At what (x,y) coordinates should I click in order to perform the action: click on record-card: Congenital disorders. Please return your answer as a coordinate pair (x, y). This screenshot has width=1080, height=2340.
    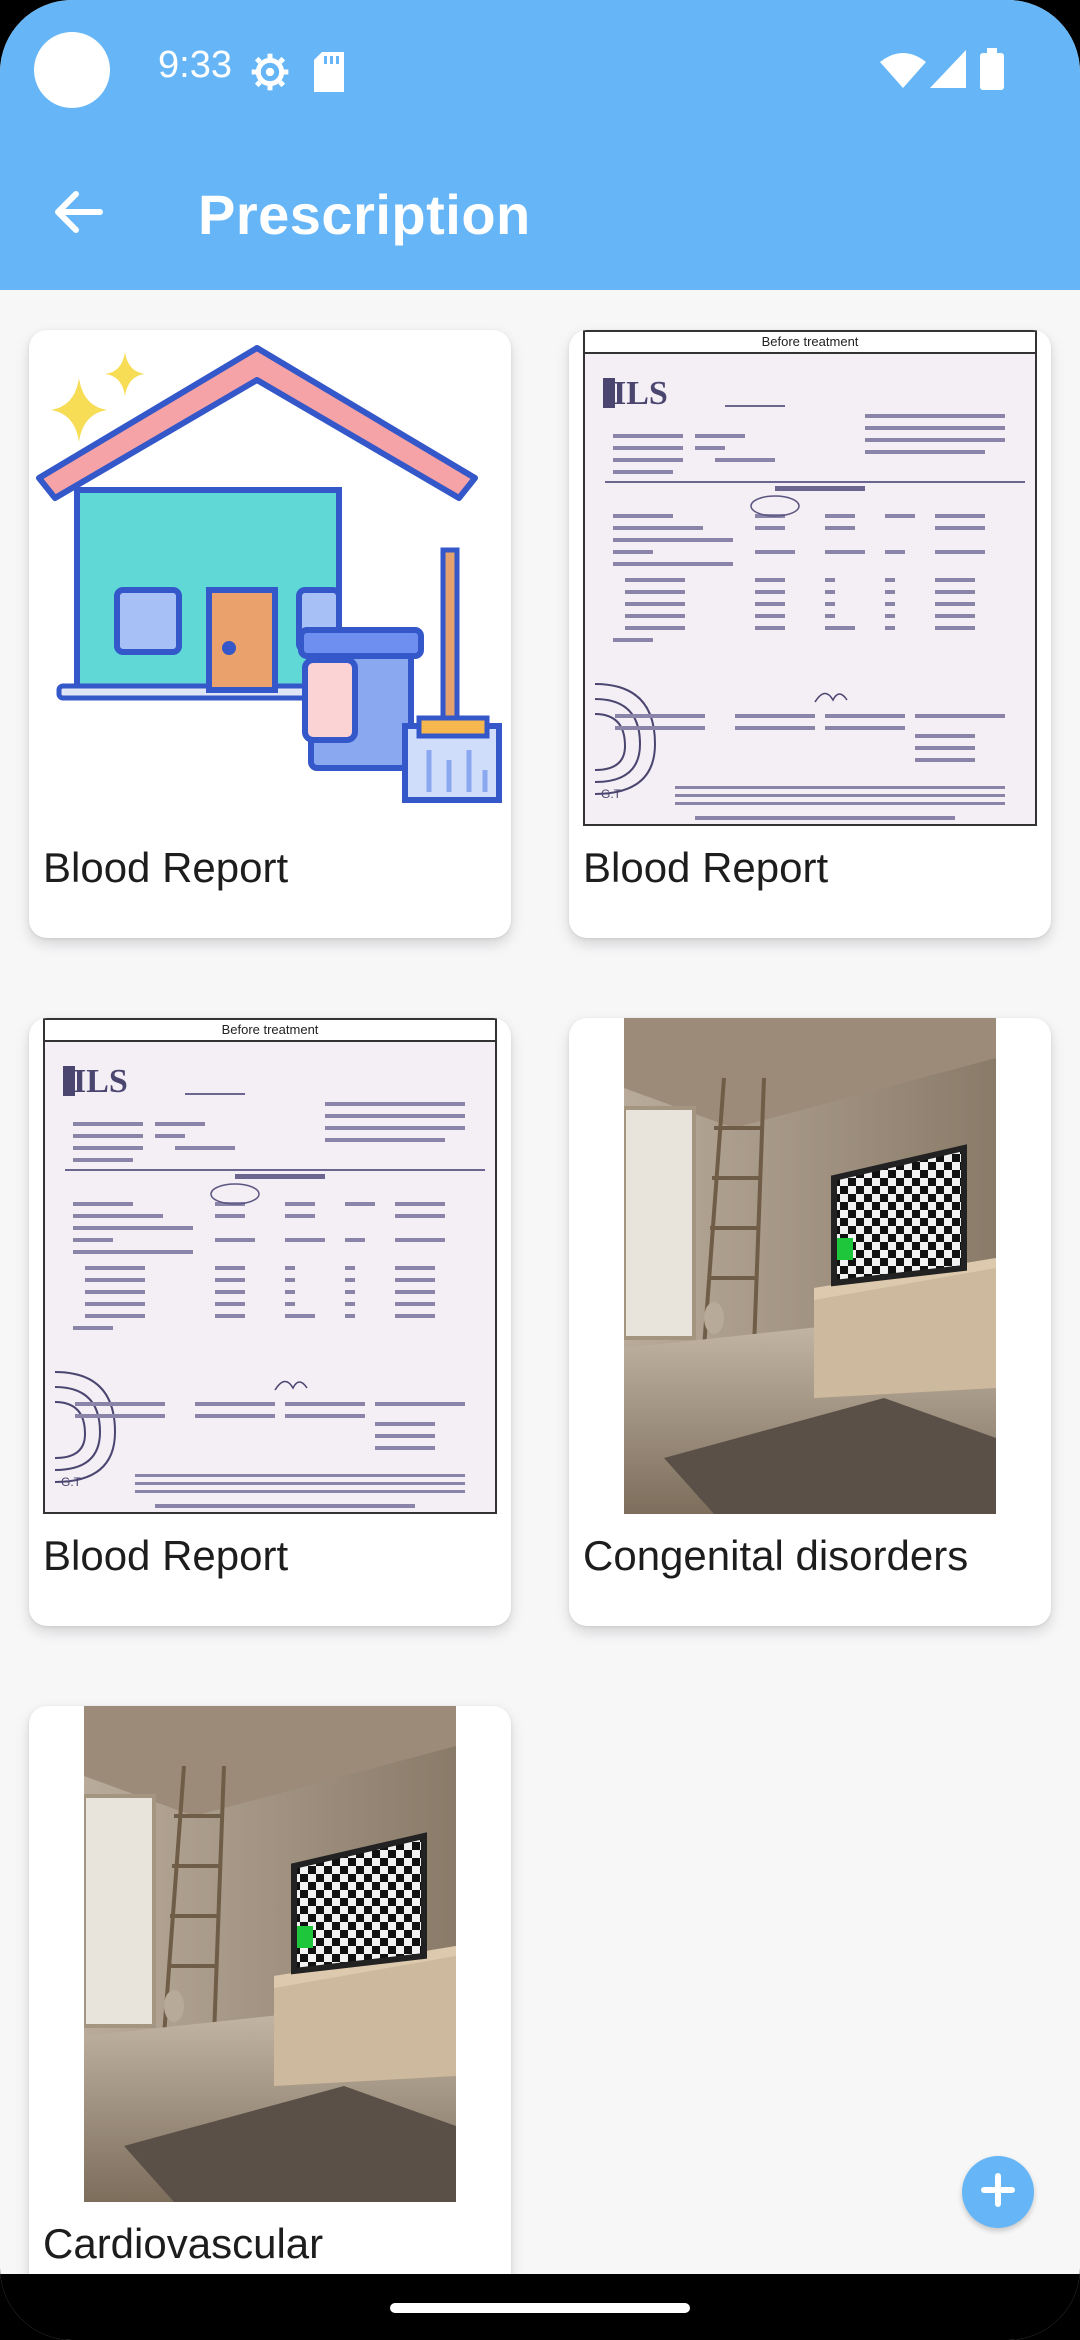
    Looking at the image, I should click on (810, 1322).